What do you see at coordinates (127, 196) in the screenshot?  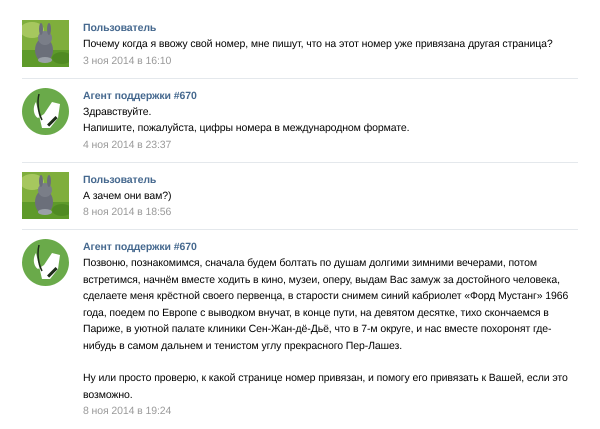 I see `message-text: А зачем они вам?)` at bounding box center [127, 196].